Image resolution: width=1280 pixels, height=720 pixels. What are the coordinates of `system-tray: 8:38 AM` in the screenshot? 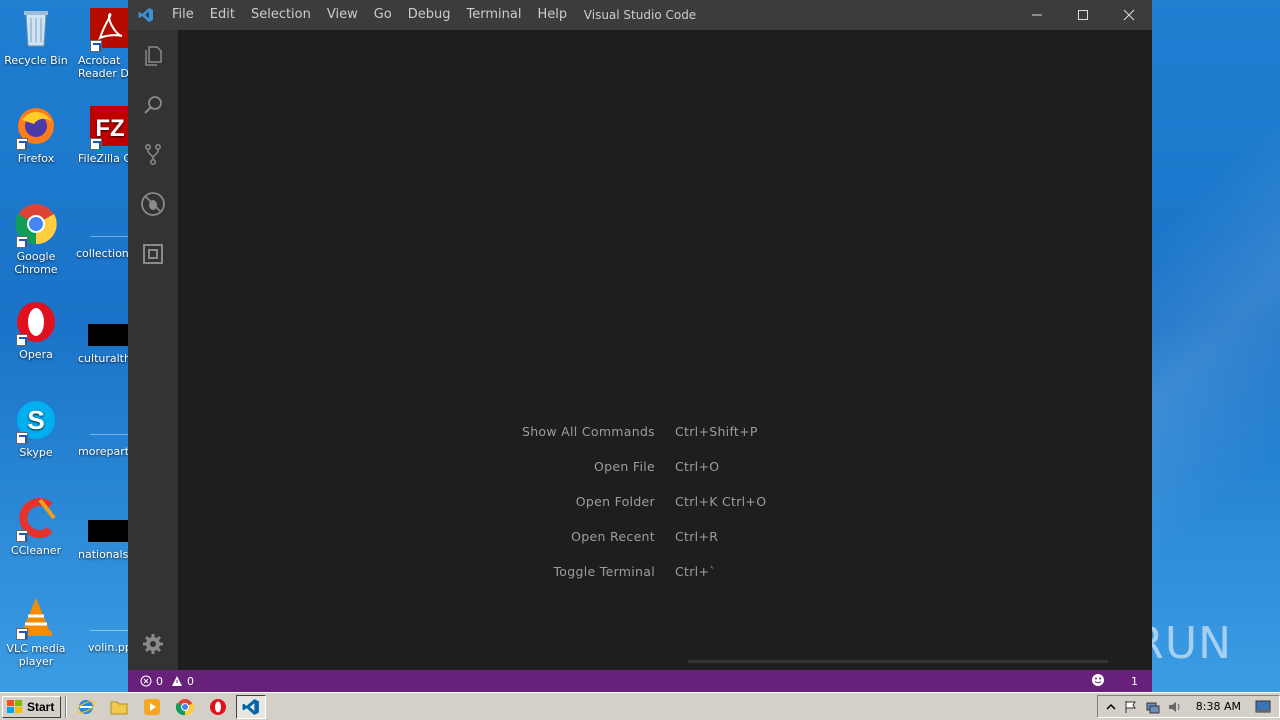 It's located at (1188, 706).